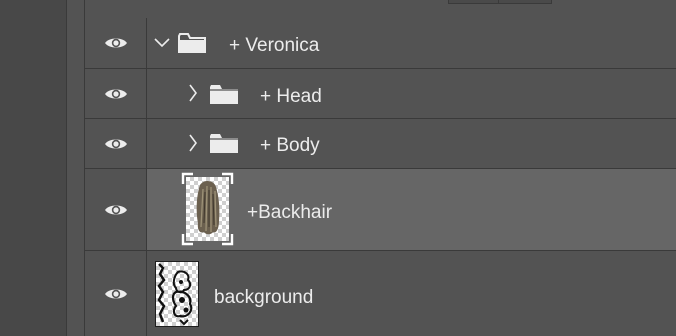 This screenshot has width=676, height=336. What do you see at coordinates (290, 212) in the screenshot?
I see `layer-name: +Backhair` at bounding box center [290, 212].